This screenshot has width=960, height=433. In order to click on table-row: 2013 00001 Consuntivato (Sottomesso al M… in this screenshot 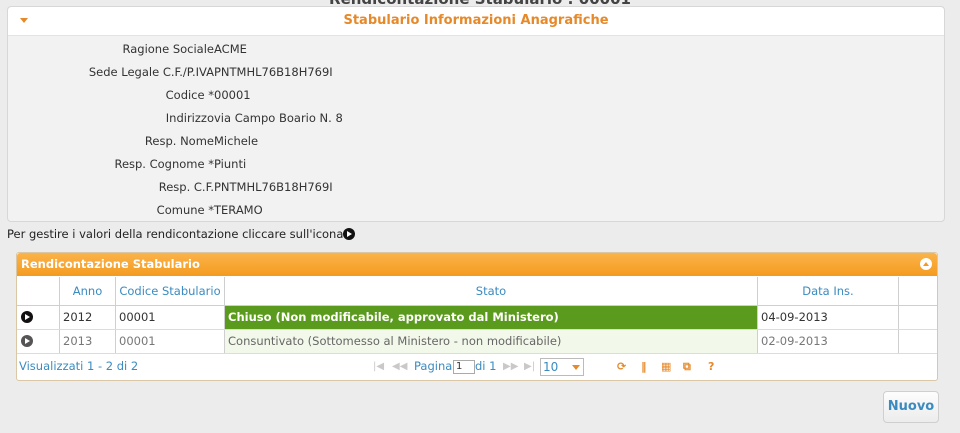, I will do `click(477, 342)`.